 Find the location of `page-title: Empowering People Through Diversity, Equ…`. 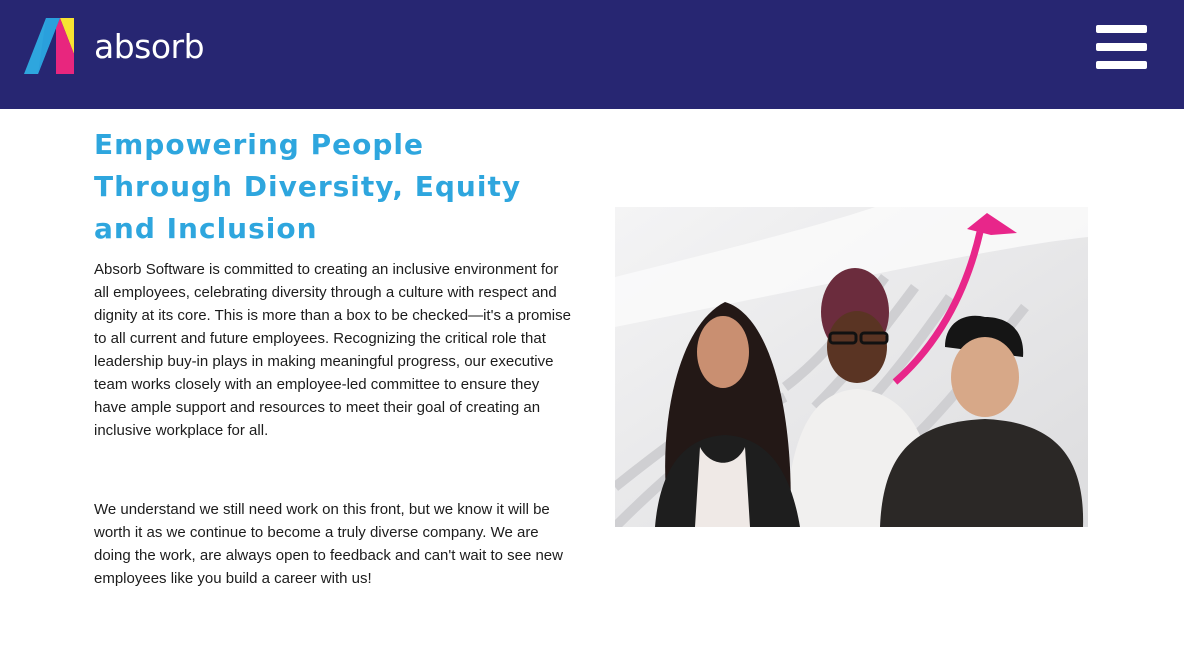

page-title: Empowering People Through Diversity, Equ… is located at coordinates (308, 186).